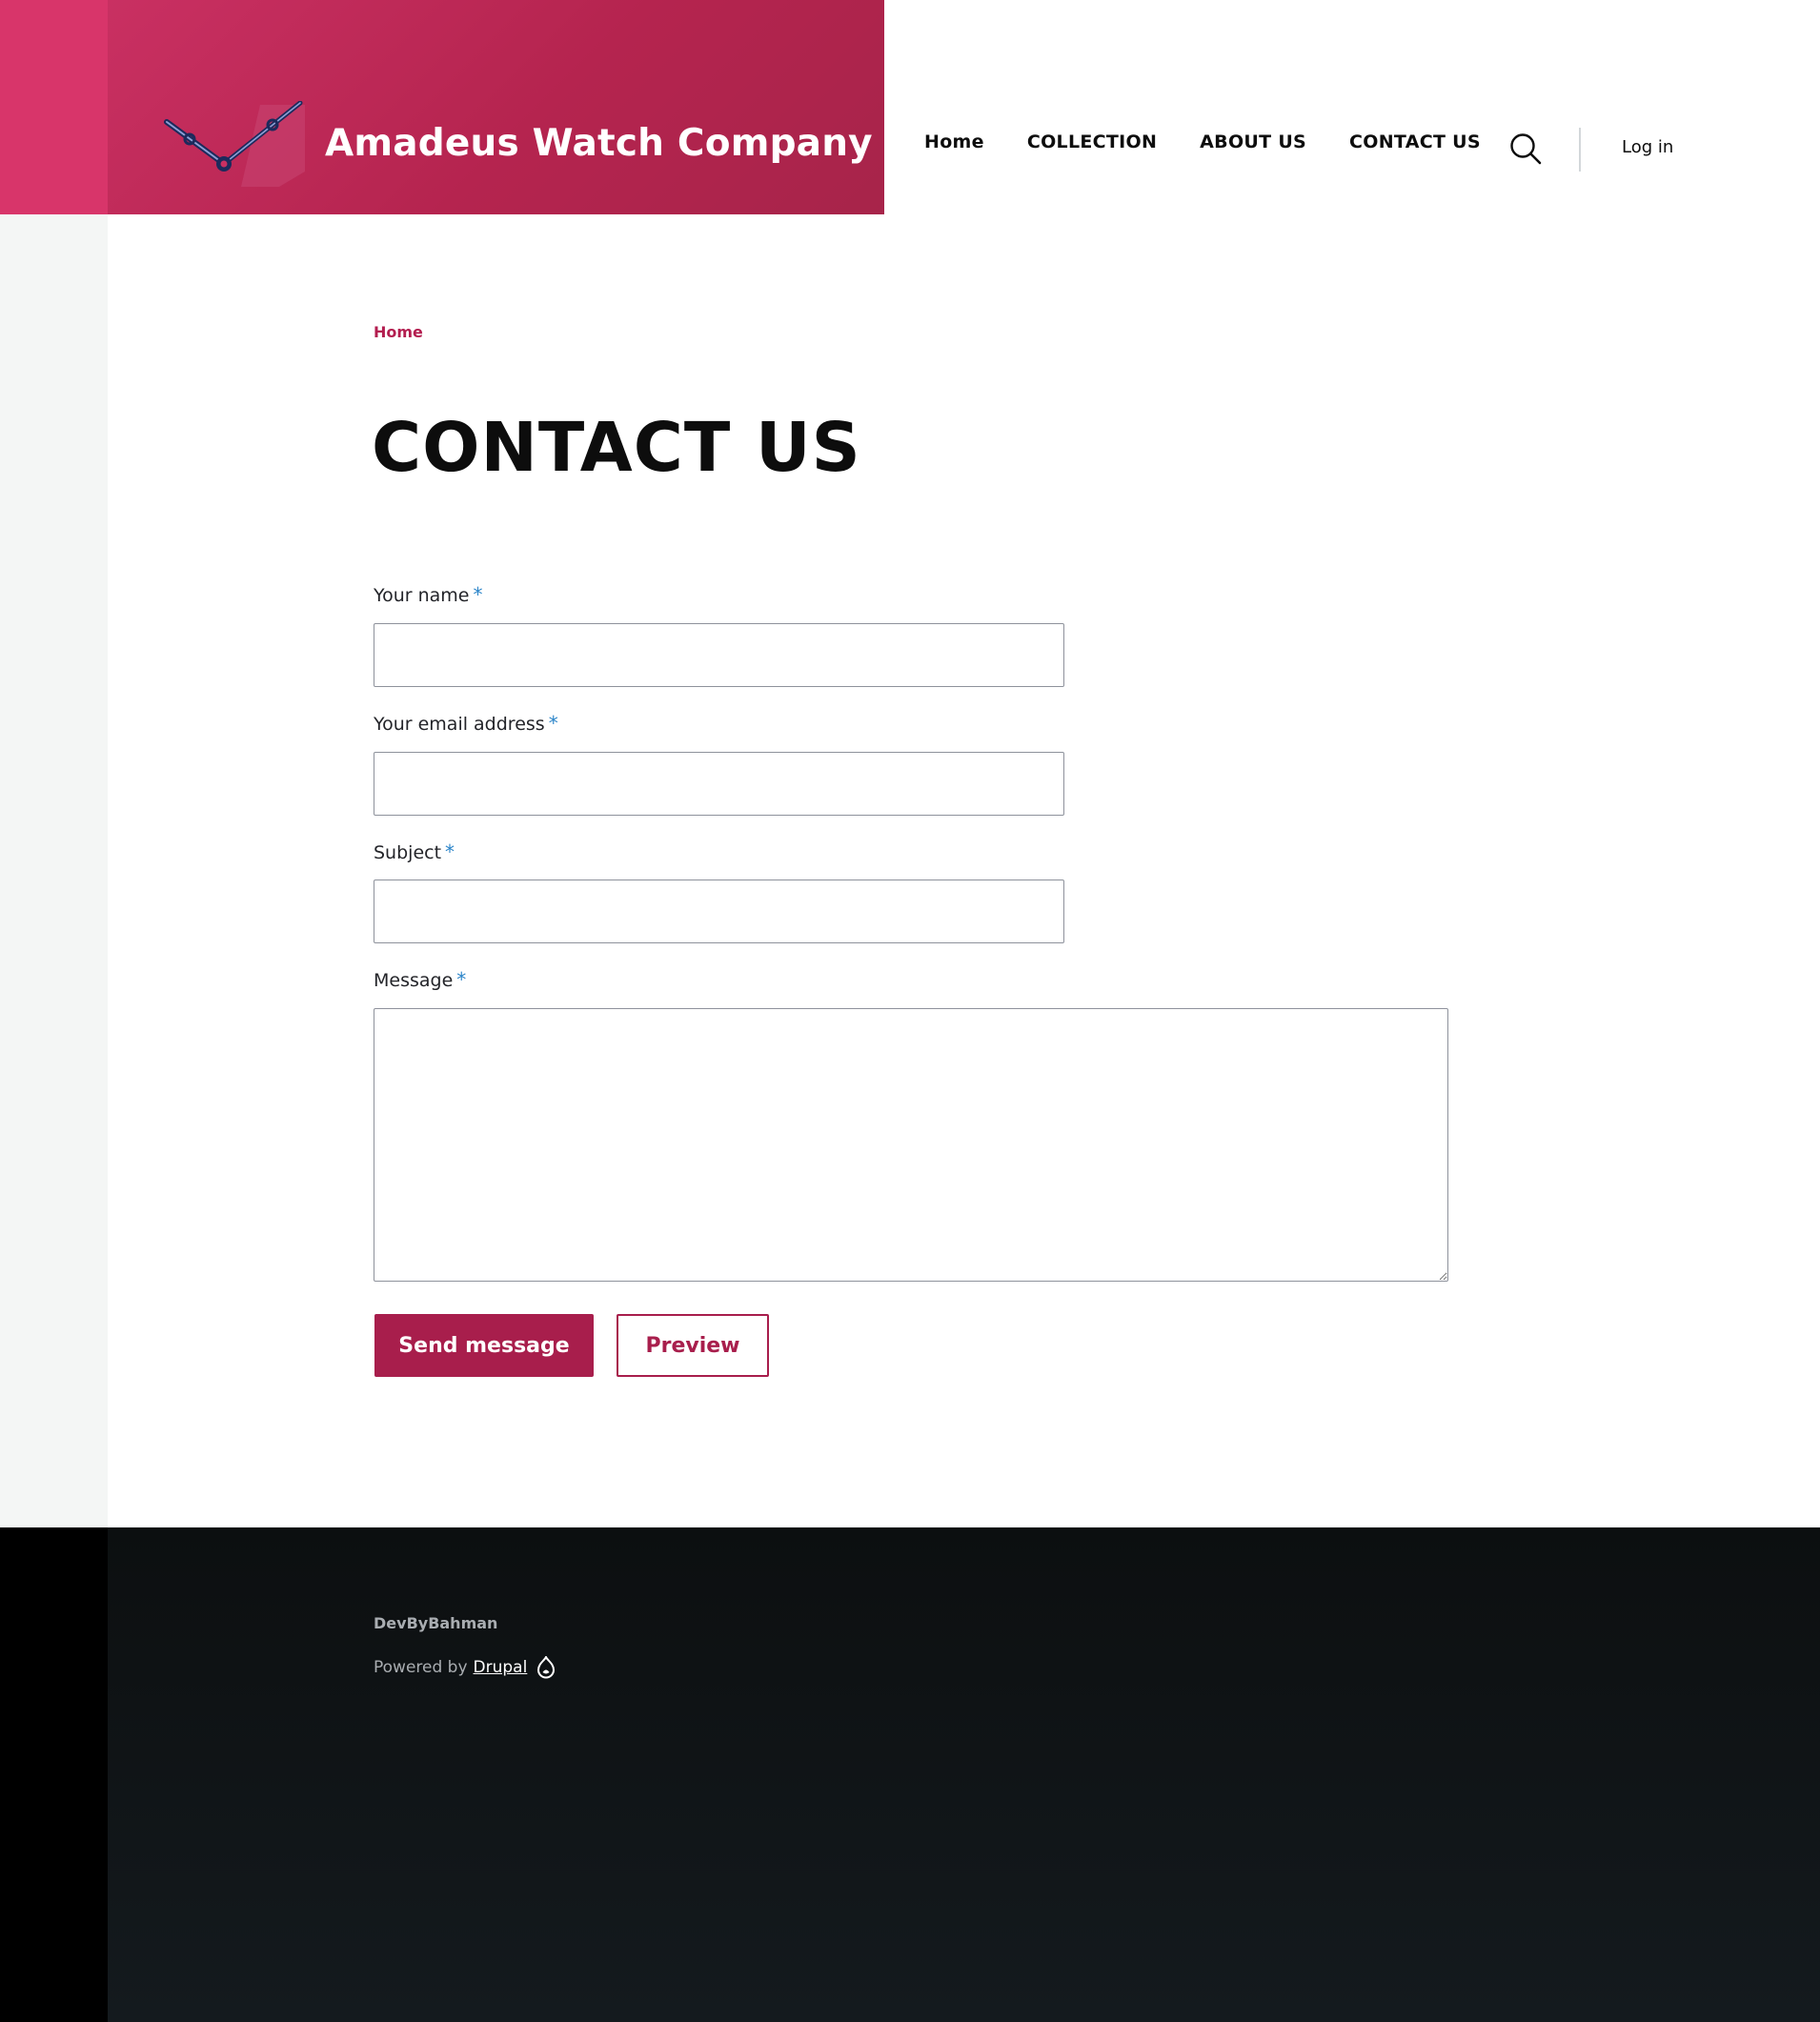 This screenshot has height=2022, width=1820. What do you see at coordinates (54, 1774) in the screenshot?
I see `footer-left-bar` at bounding box center [54, 1774].